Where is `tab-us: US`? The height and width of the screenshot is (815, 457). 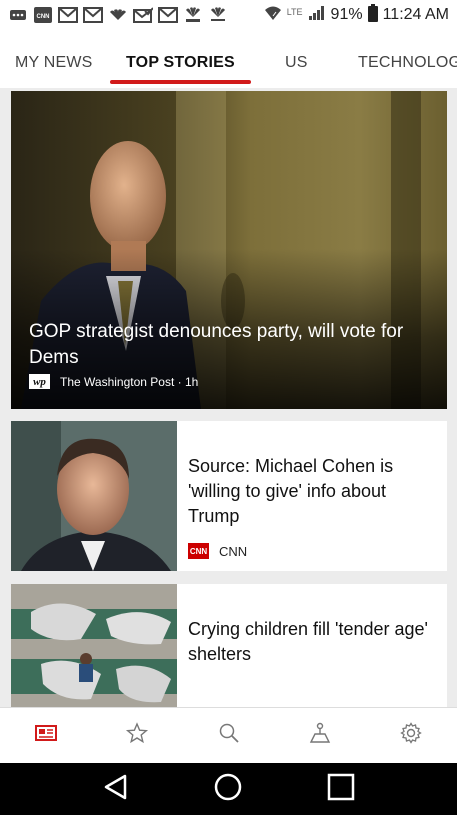 tab-us: US is located at coordinates (296, 63).